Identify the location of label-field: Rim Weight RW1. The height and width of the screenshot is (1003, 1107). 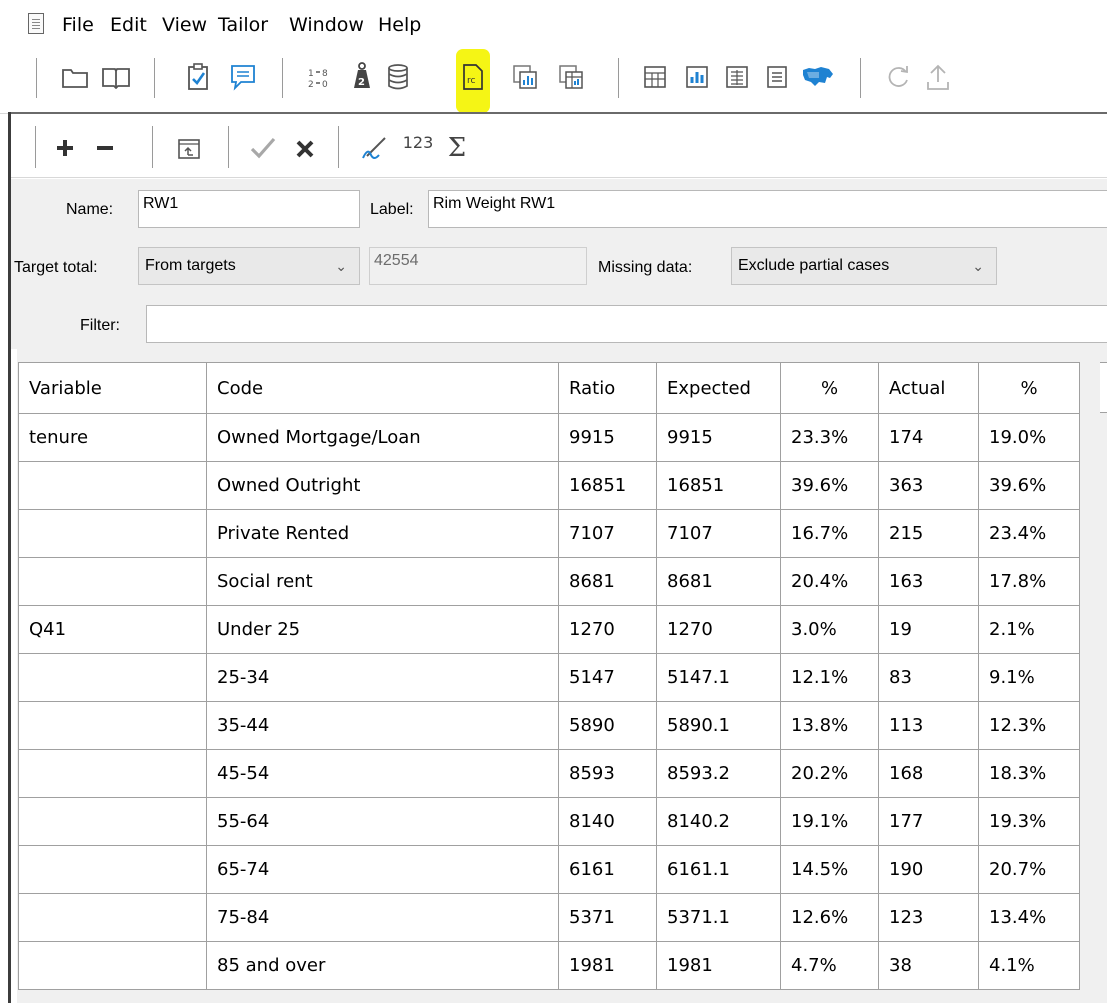
(767, 209).